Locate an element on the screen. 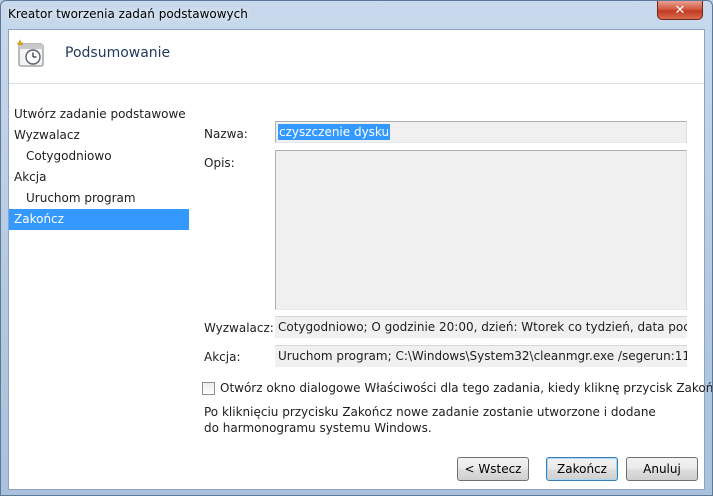 This screenshot has width=713, height=496. window-title: Kreator tworzenia zadań podstawowych is located at coordinates (128, 14).